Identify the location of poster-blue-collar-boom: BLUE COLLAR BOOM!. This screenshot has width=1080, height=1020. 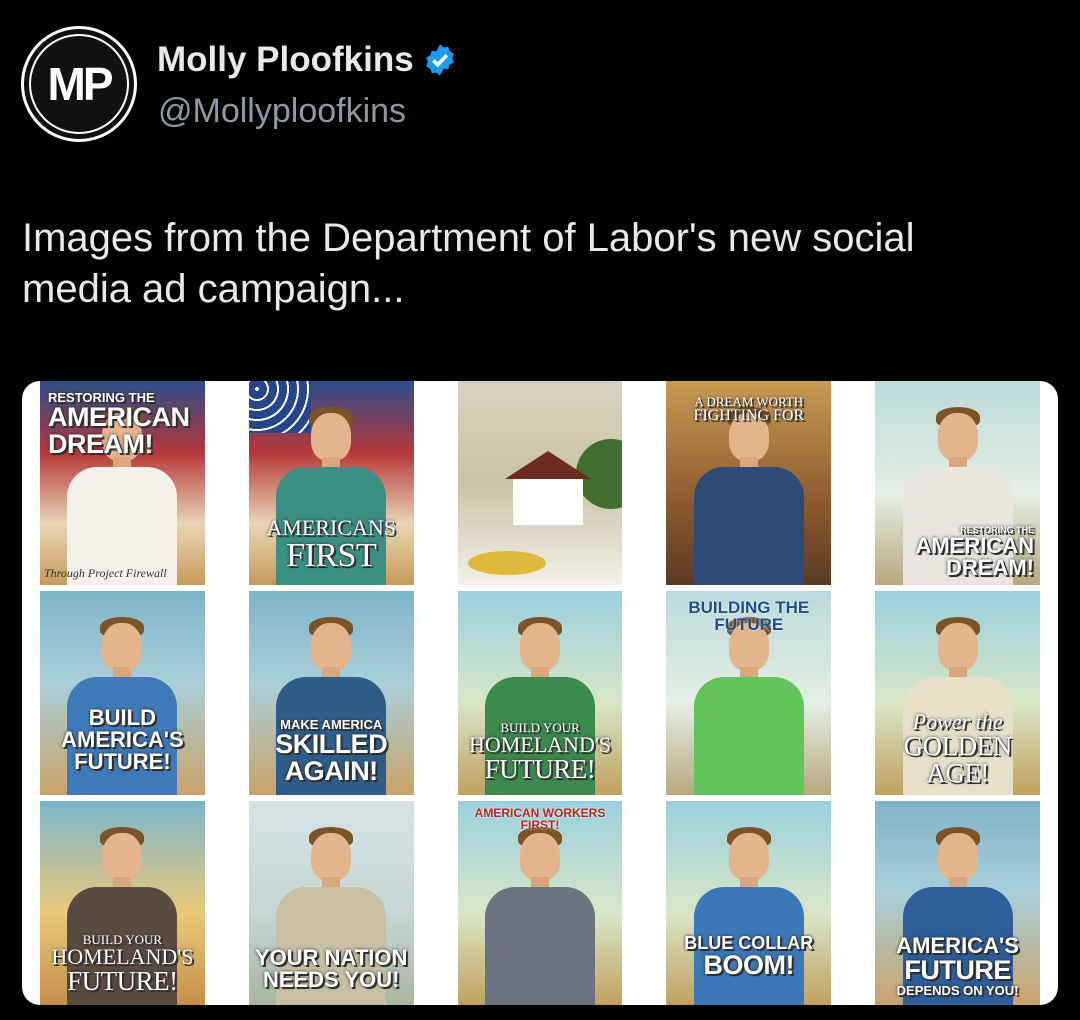
(749, 903).